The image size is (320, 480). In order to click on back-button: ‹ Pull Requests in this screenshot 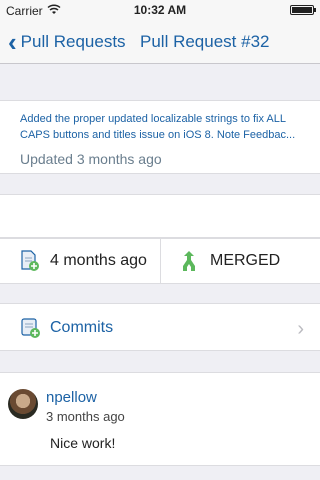, I will do `click(67, 42)`.